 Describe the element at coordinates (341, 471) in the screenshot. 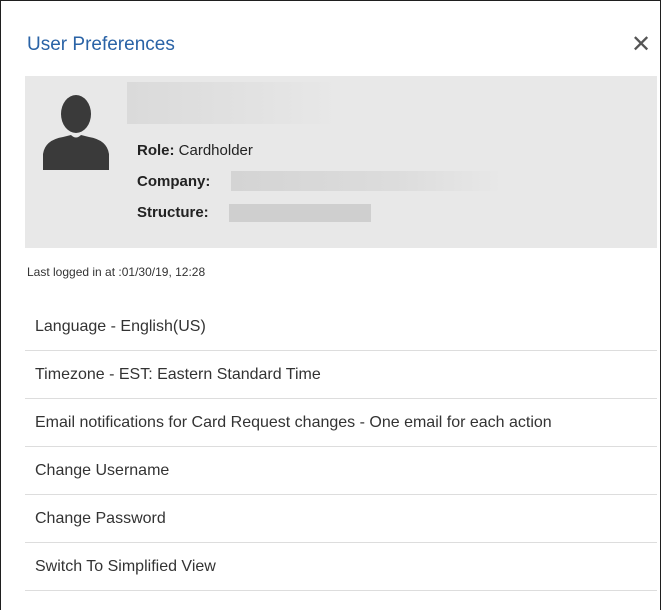

I see `menu-item-change-username: Change Username` at that location.